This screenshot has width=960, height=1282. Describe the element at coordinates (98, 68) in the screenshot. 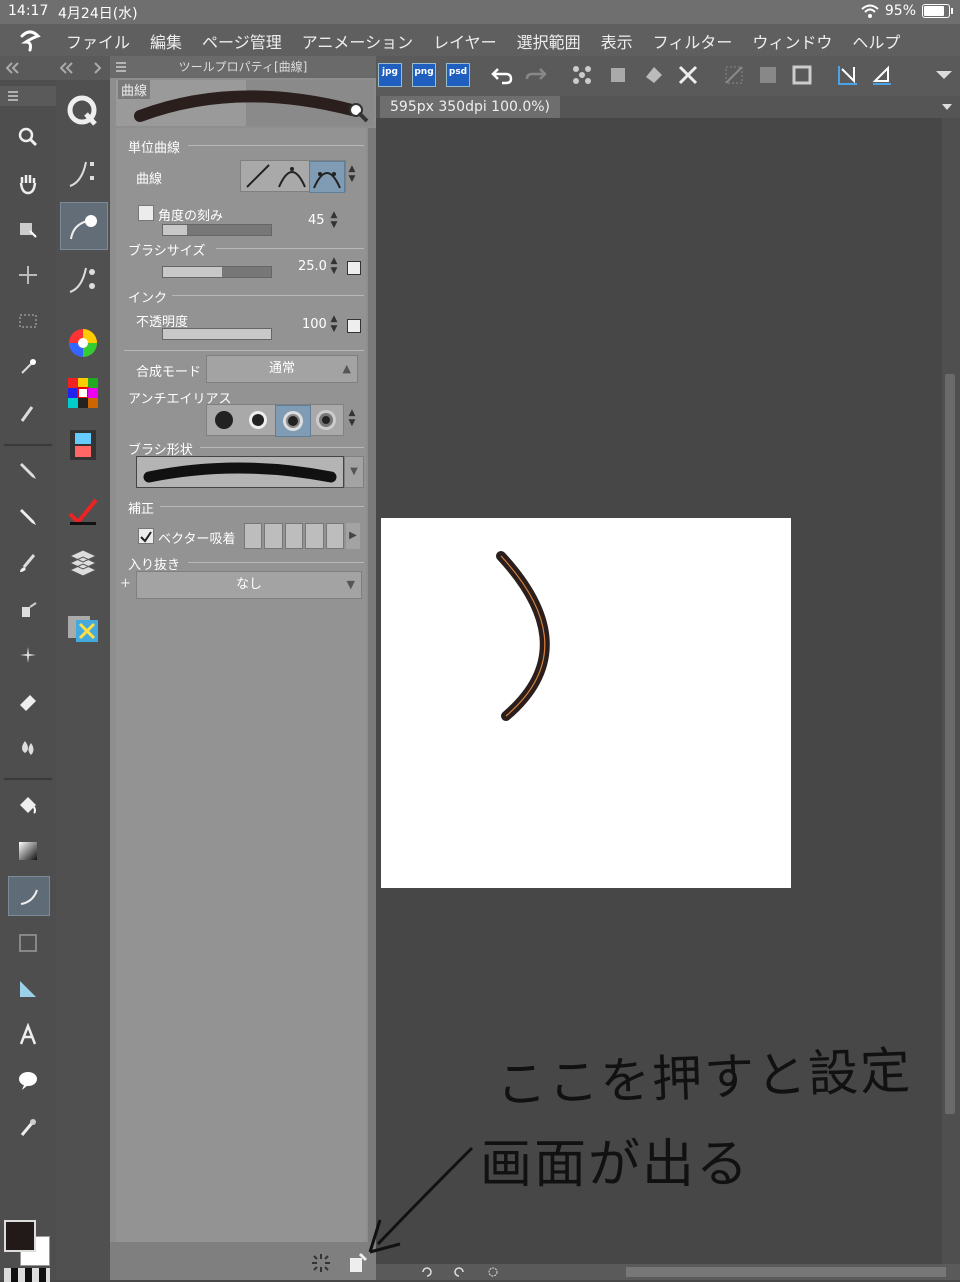

I see `expand-right-icon` at that location.